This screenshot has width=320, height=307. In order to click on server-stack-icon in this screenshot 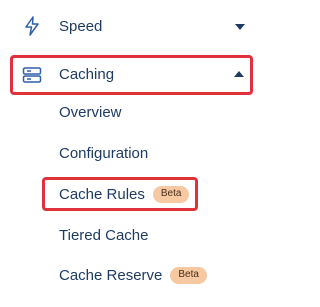, I will do `click(32, 75)`.